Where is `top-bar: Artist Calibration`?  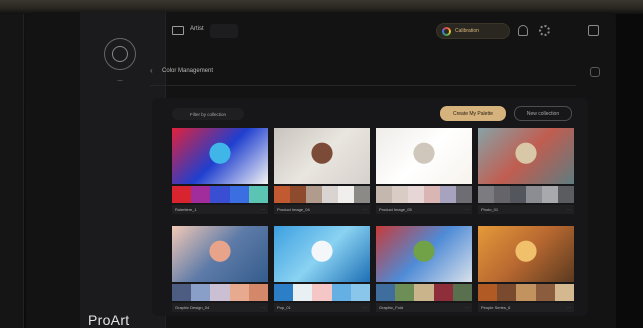 top-bar: Artist Calibration is located at coordinates (391, 32).